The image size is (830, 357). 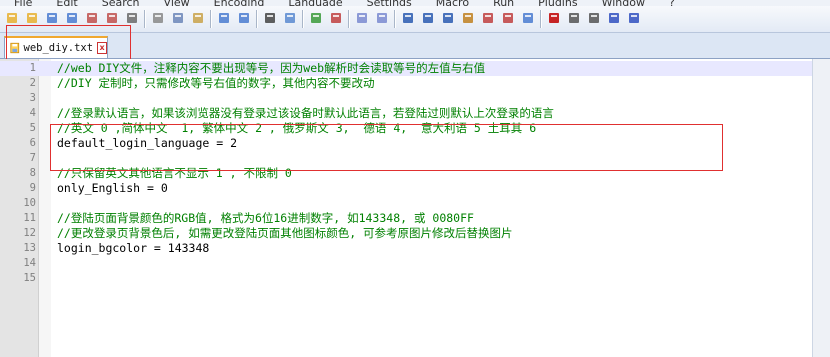 I want to click on editor-line: 8 //只保留英文其他语言不显示 1 , 不限制 0, so click(x=406, y=173).